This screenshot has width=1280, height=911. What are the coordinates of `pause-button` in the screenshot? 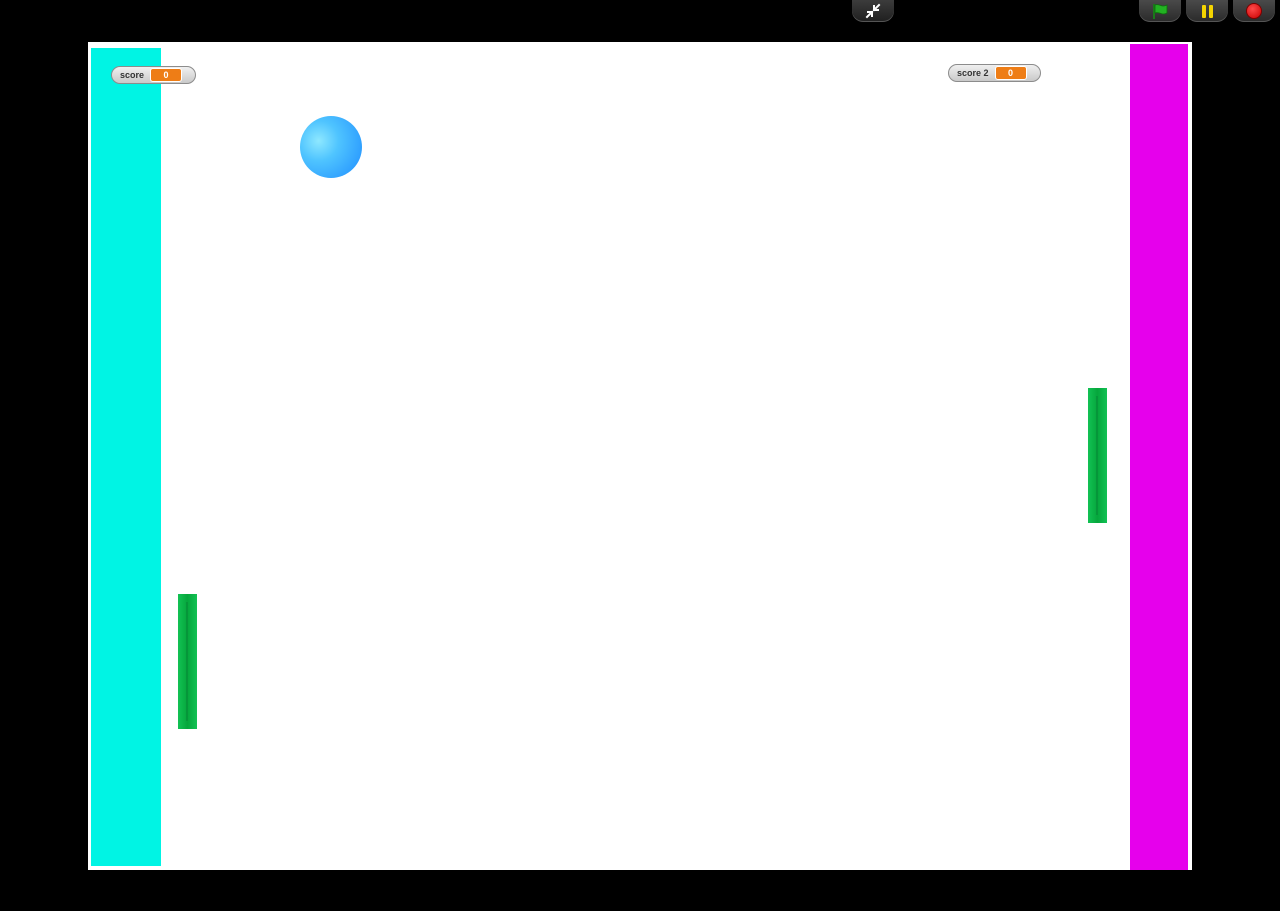 It's located at (1207, 11).